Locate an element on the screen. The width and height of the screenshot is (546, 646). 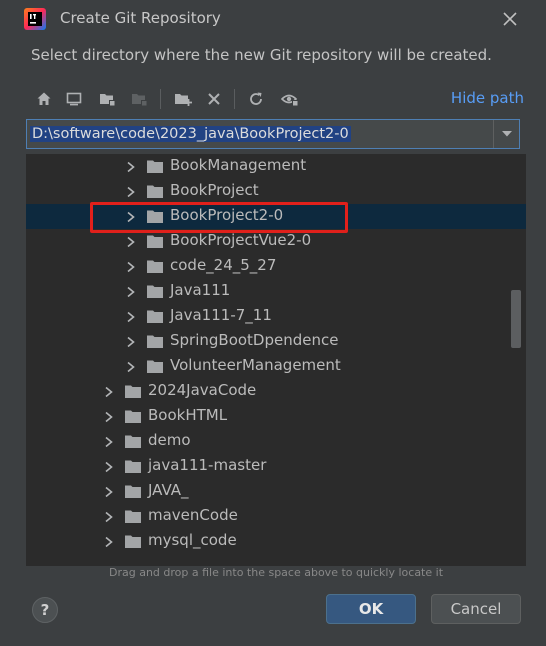
path-dropdown-button is located at coordinates (507, 134).